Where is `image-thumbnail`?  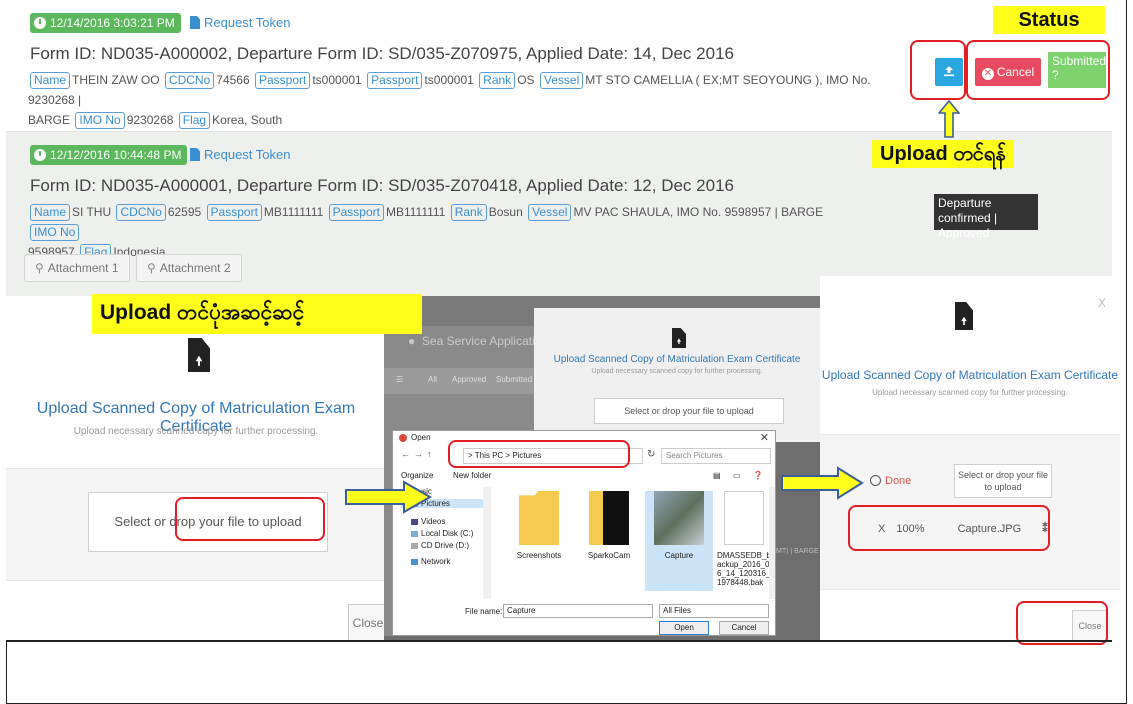 image-thumbnail is located at coordinates (679, 518).